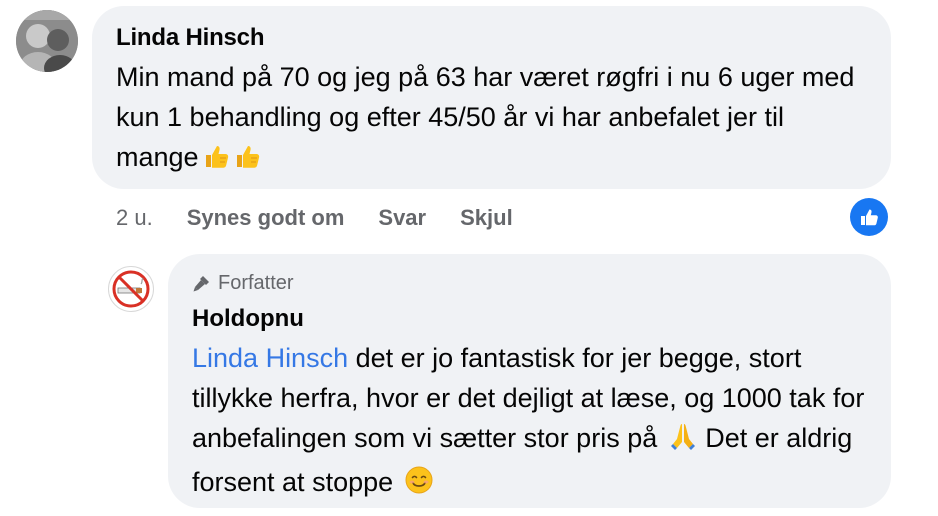  Describe the element at coordinates (683, 441) in the screenshot. I see `folded-hands-icon` at that location.